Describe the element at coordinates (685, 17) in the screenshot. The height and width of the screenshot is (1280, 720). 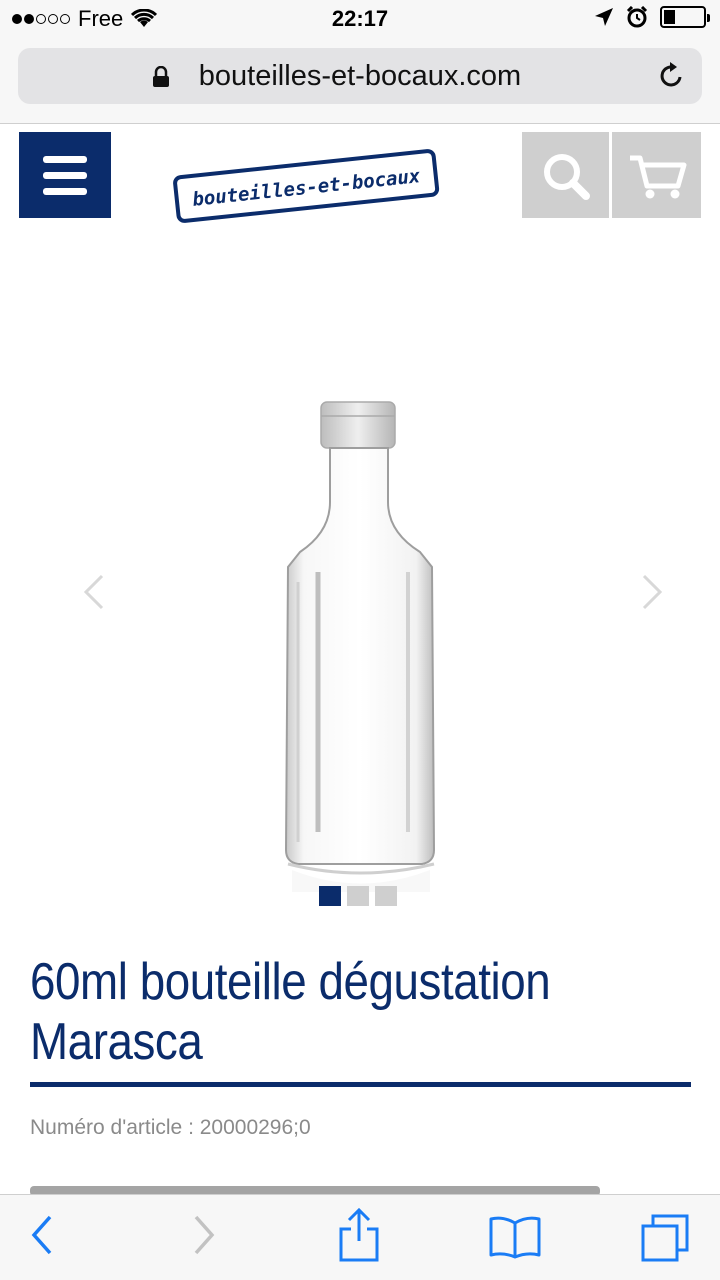
I see `battery-icon` at that location.